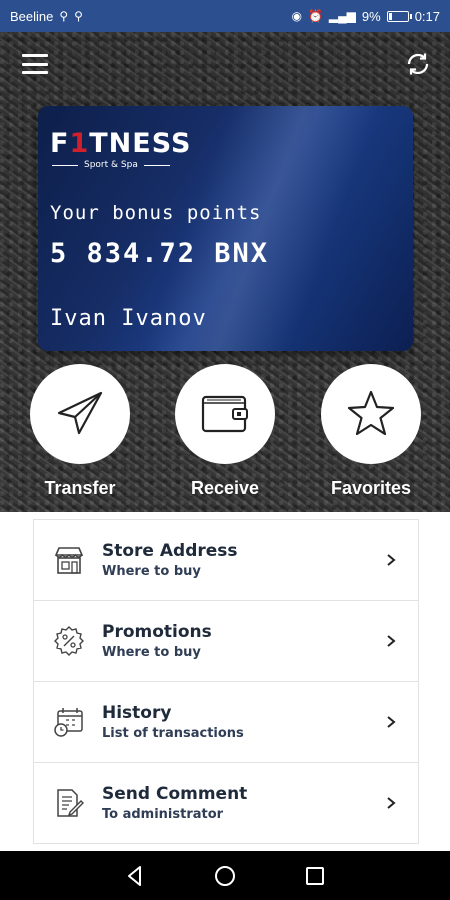 The image size is (450, 900). I want to click on home-icon, so click(225, 876).